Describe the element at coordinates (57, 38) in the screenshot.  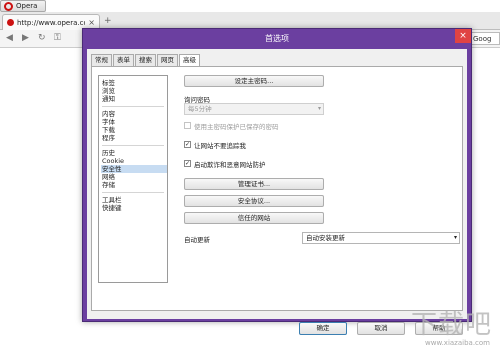
I see `key-icon: ⚿` at that location.